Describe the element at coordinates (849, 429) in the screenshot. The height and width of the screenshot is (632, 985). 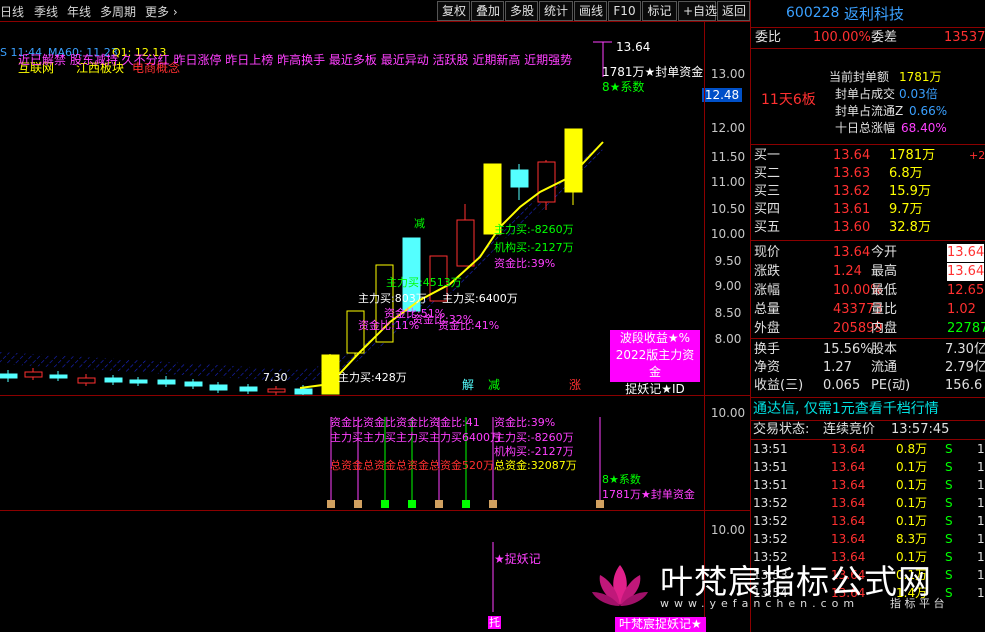
I see `trade-state-value: 连续竞价` at that location.